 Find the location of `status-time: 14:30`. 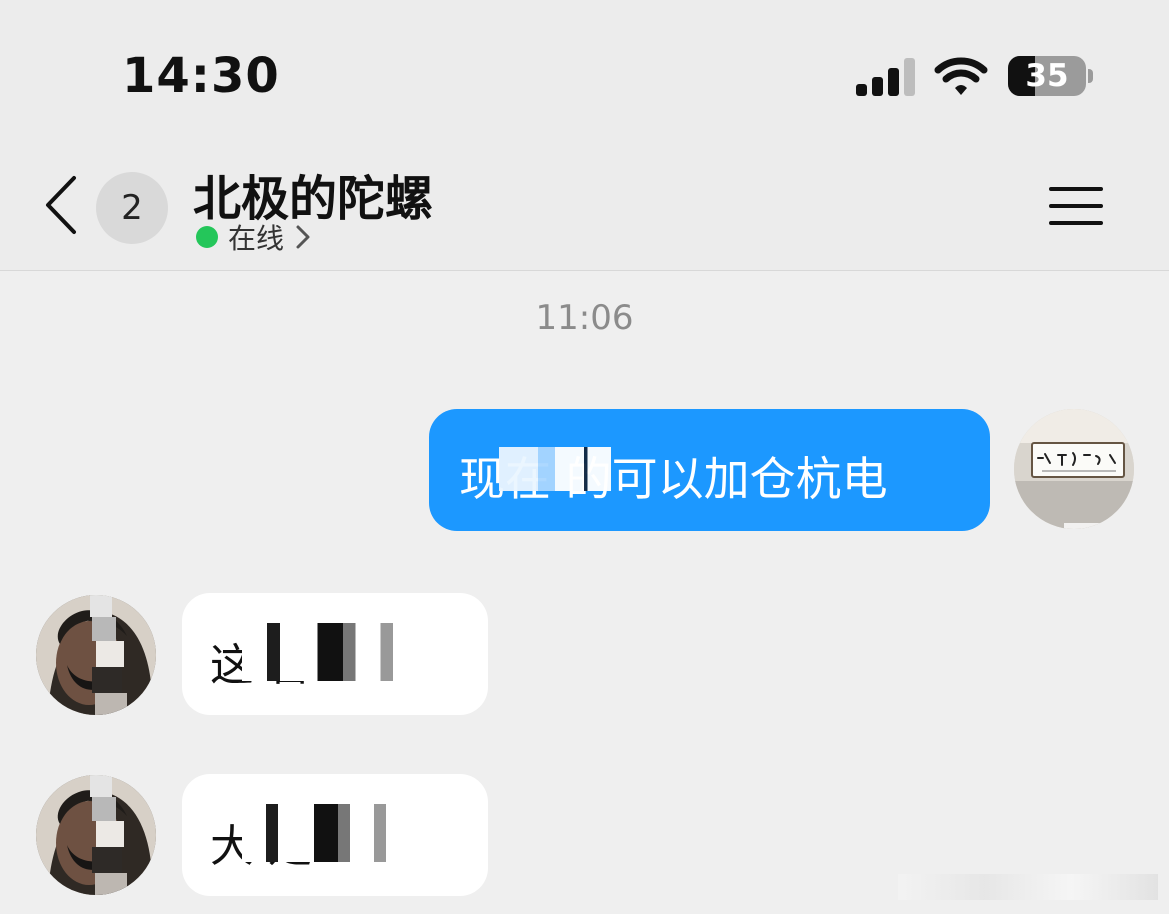

status-time: 14:30 is located at coordinates (201, 76).